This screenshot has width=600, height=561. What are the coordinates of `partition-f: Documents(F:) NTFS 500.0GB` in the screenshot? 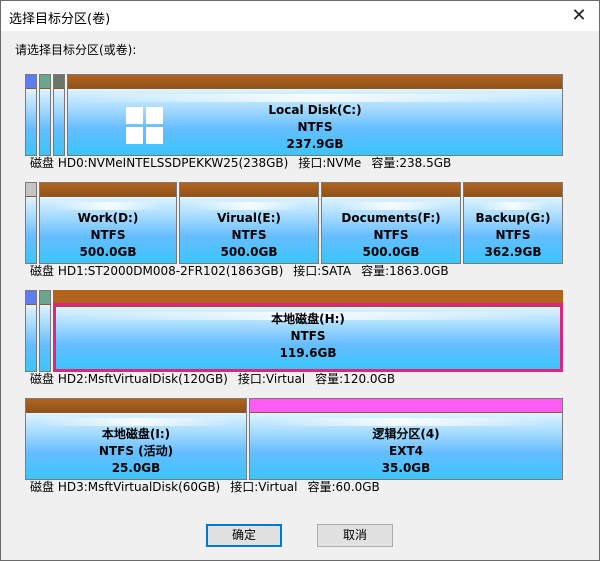 It's located at (391, 223).